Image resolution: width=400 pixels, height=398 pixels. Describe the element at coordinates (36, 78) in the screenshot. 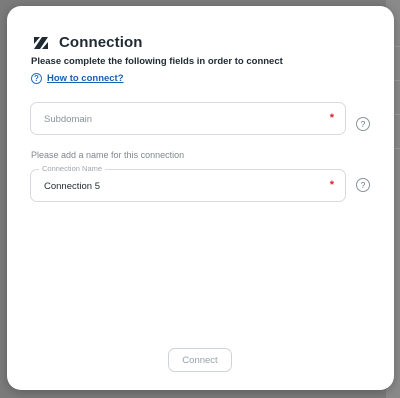

I see `help-icon: ?` at that location.